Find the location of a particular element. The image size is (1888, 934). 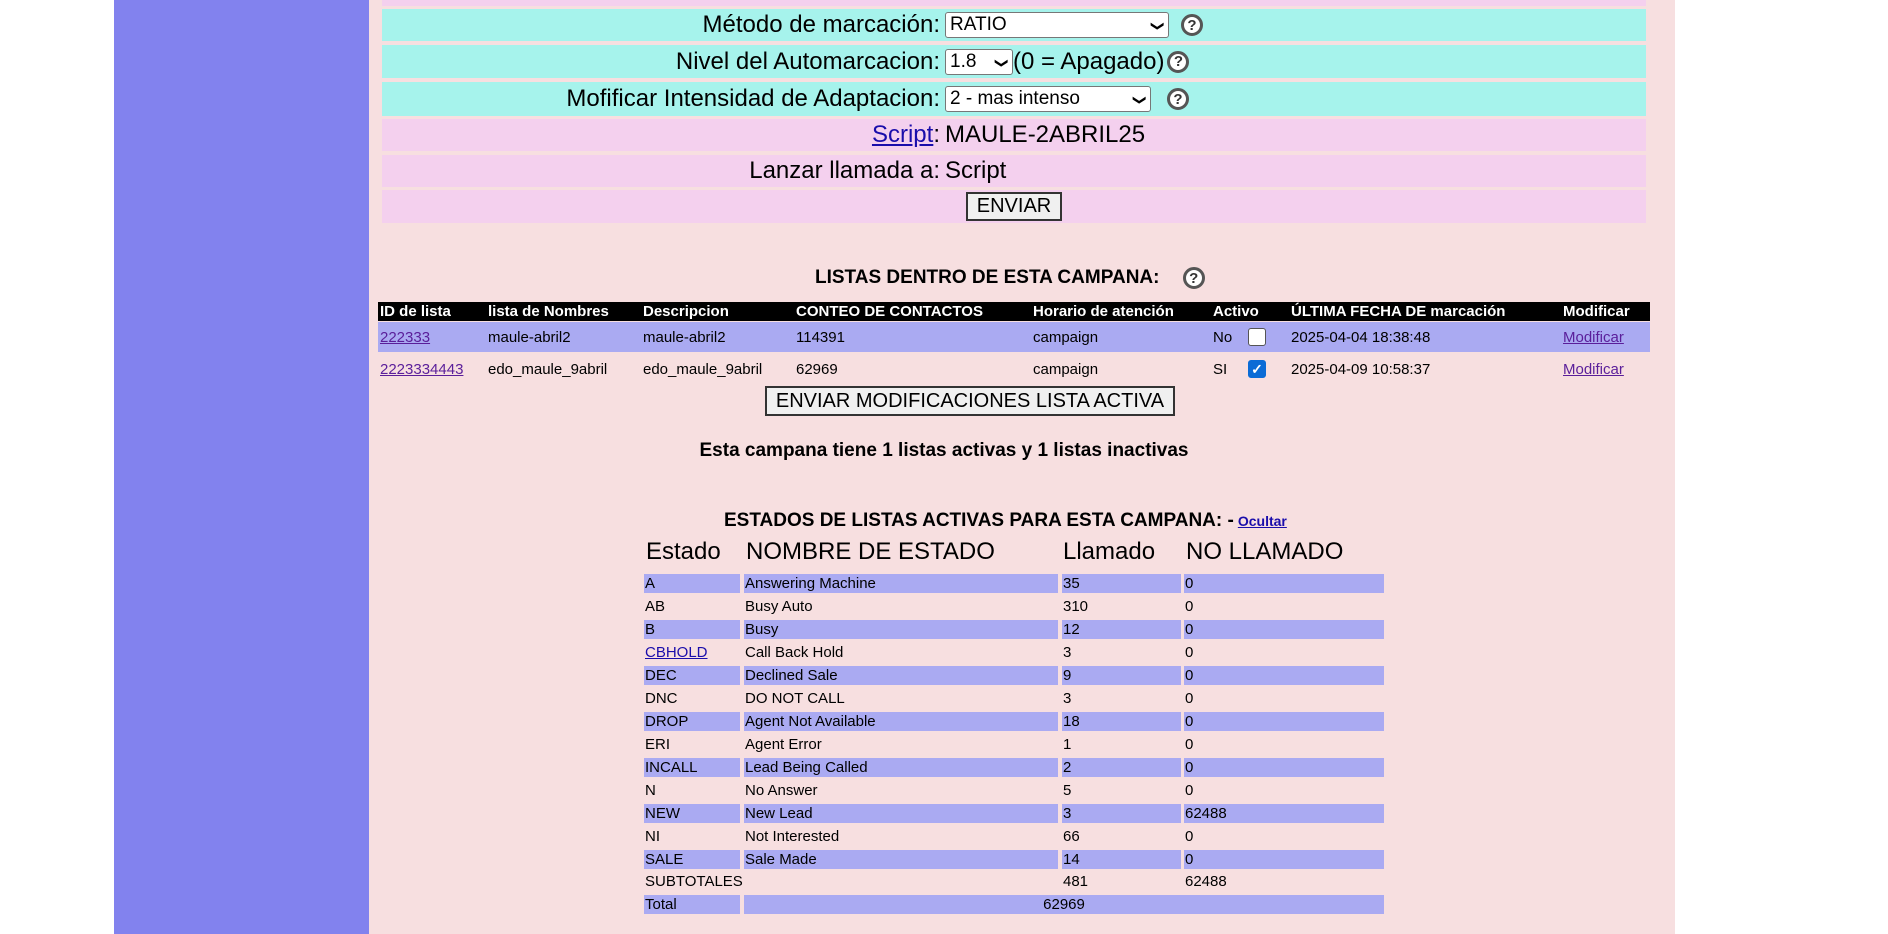

form-row-script: Script: MAULE-2ABRIL25 is located at coordinates (1014, 135).